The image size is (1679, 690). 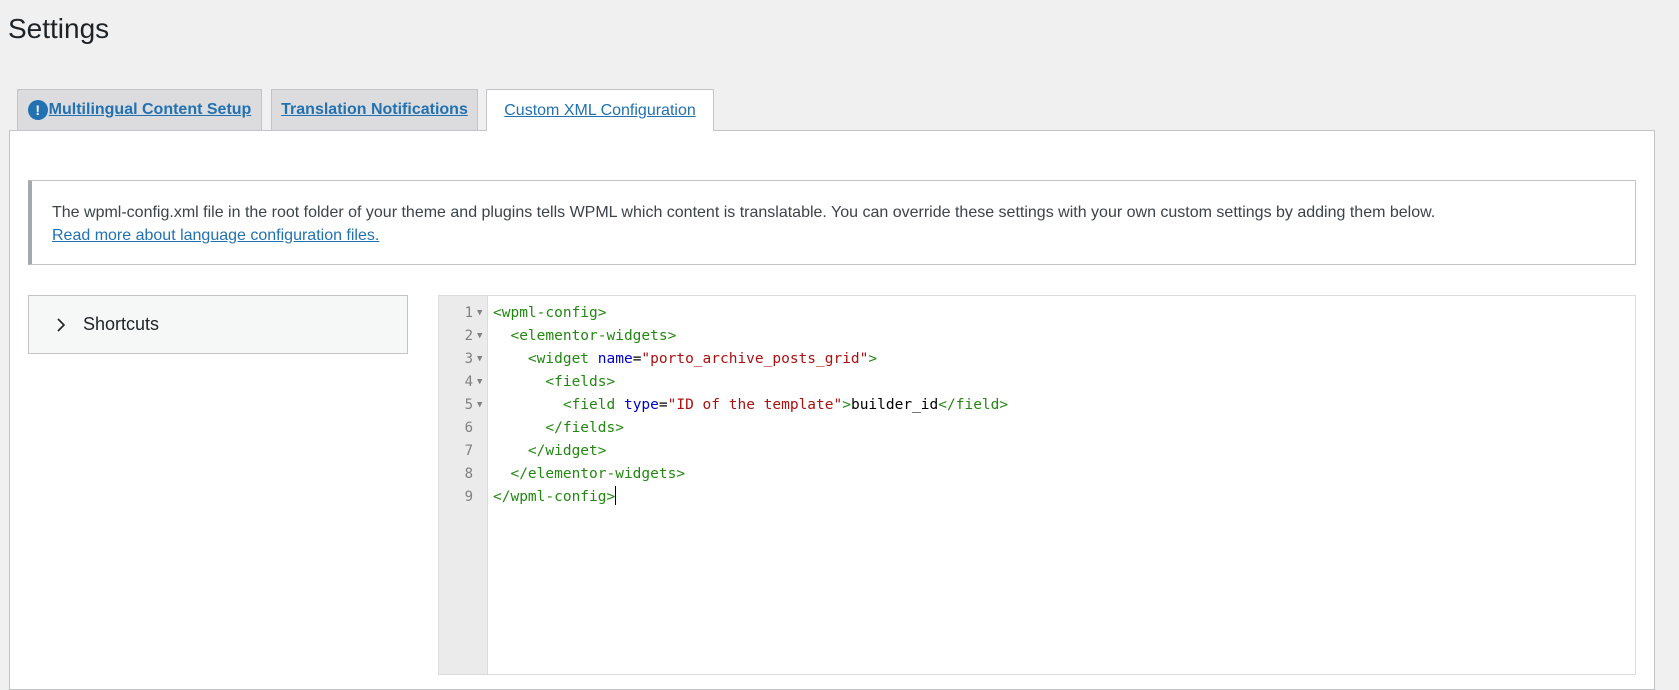 I want to click on xml-tag: </widget>, so click(x=567, y=451).